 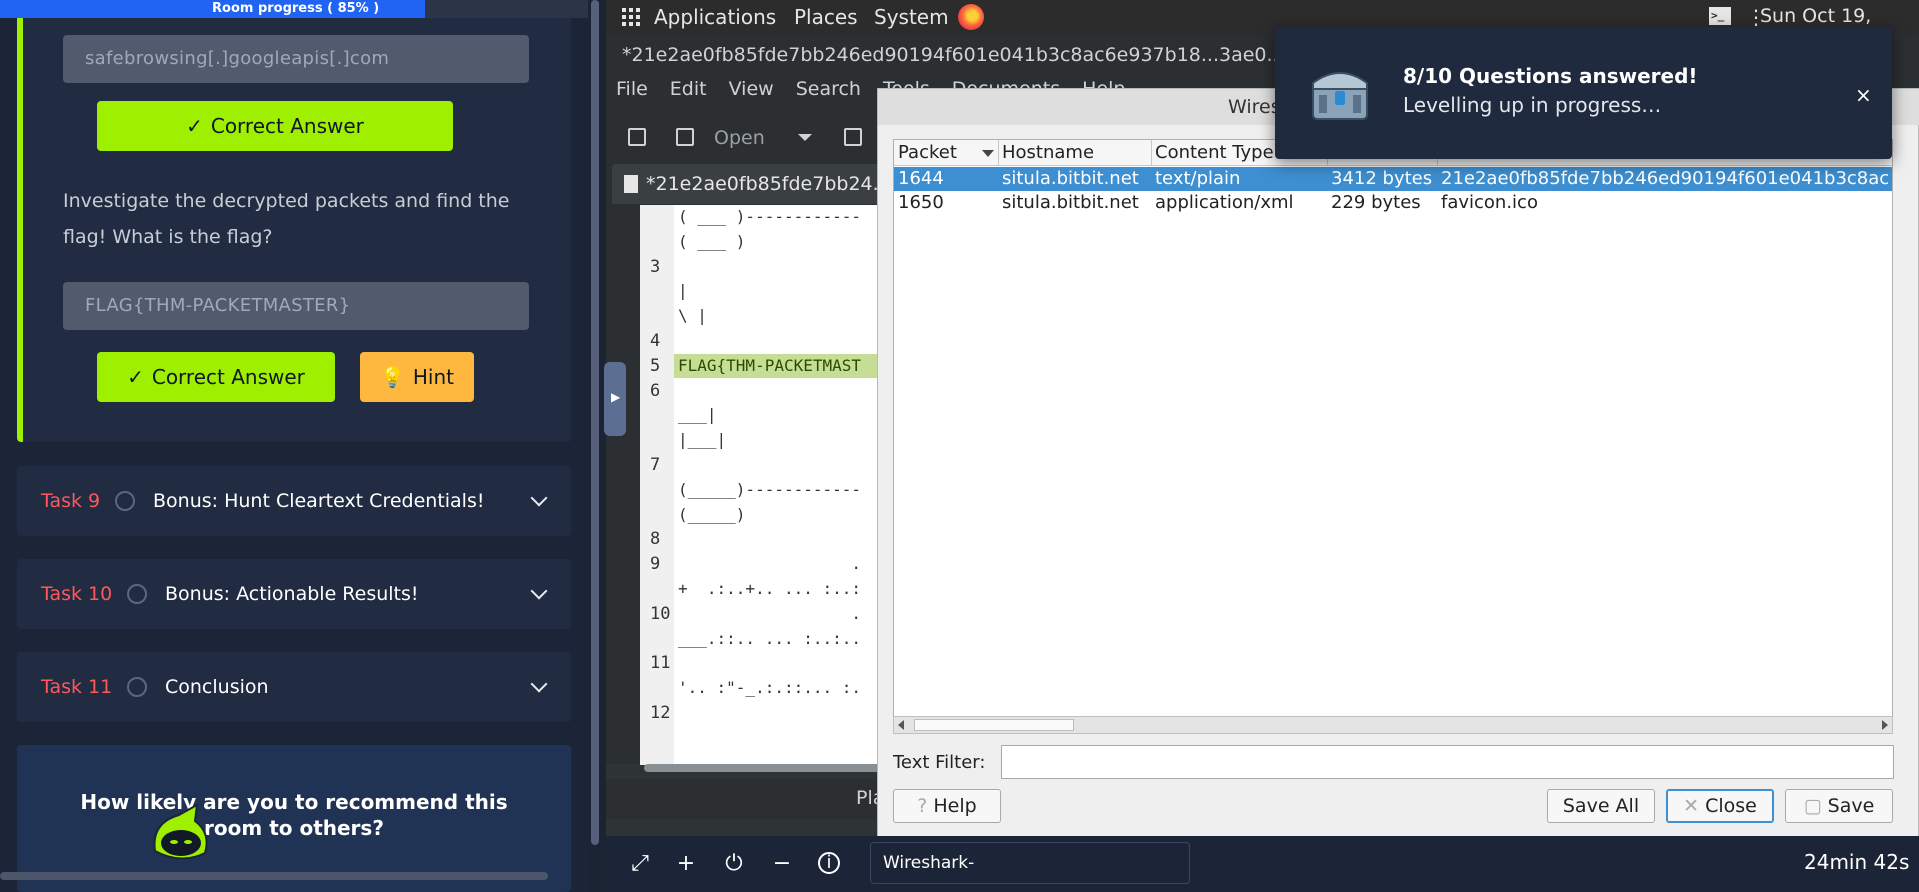 What do you see at coordinates (655, 266) in the screenshot?
I see `line-number: 3` at bounding box center [655, 266].